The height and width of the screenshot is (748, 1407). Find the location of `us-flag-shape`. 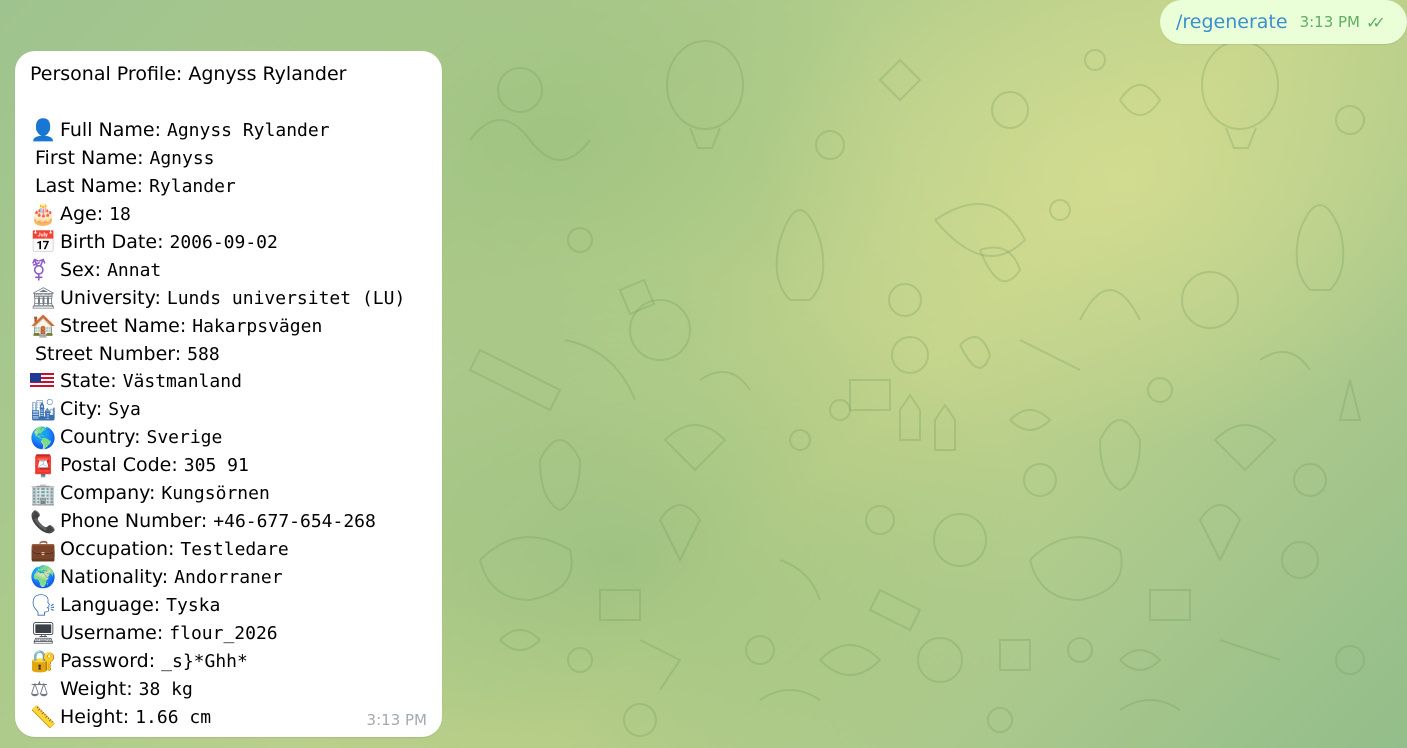

us-flag-shape is located at coordinates (42, 380).